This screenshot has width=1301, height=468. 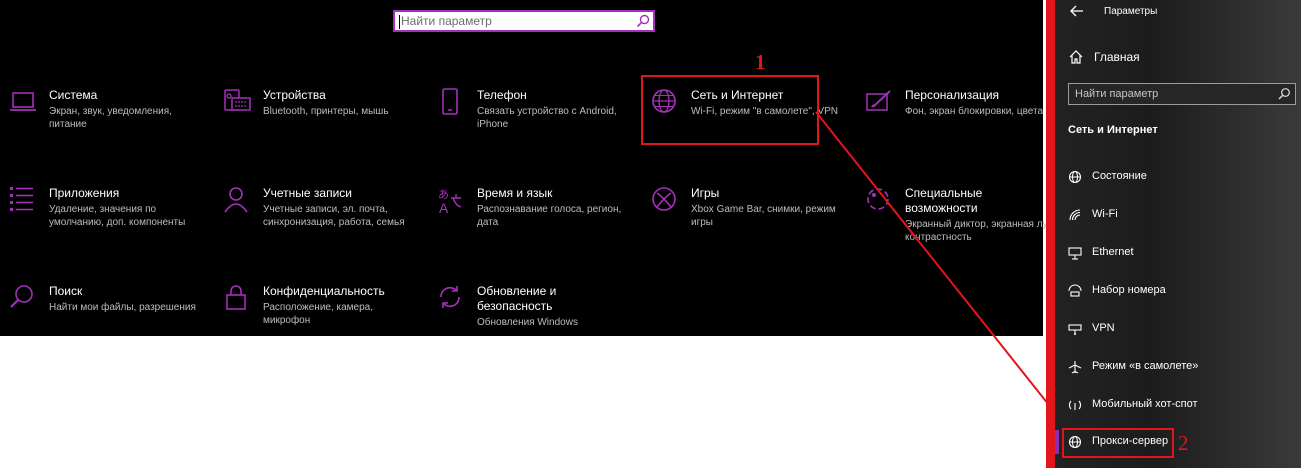 I want to click on nav-item-hotspot: Мобильный хот-спот, so click(x=1177, y=405).